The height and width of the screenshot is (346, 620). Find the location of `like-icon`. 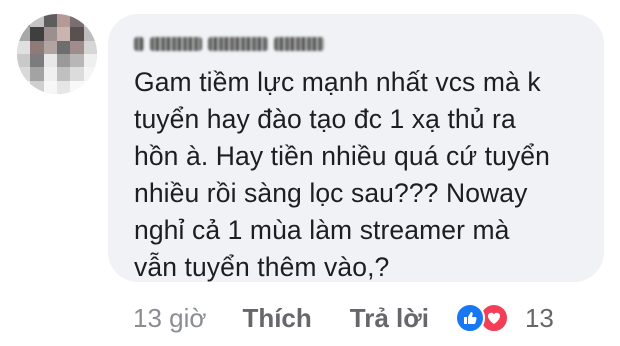

like-icon is located at coordinates (469, 318).